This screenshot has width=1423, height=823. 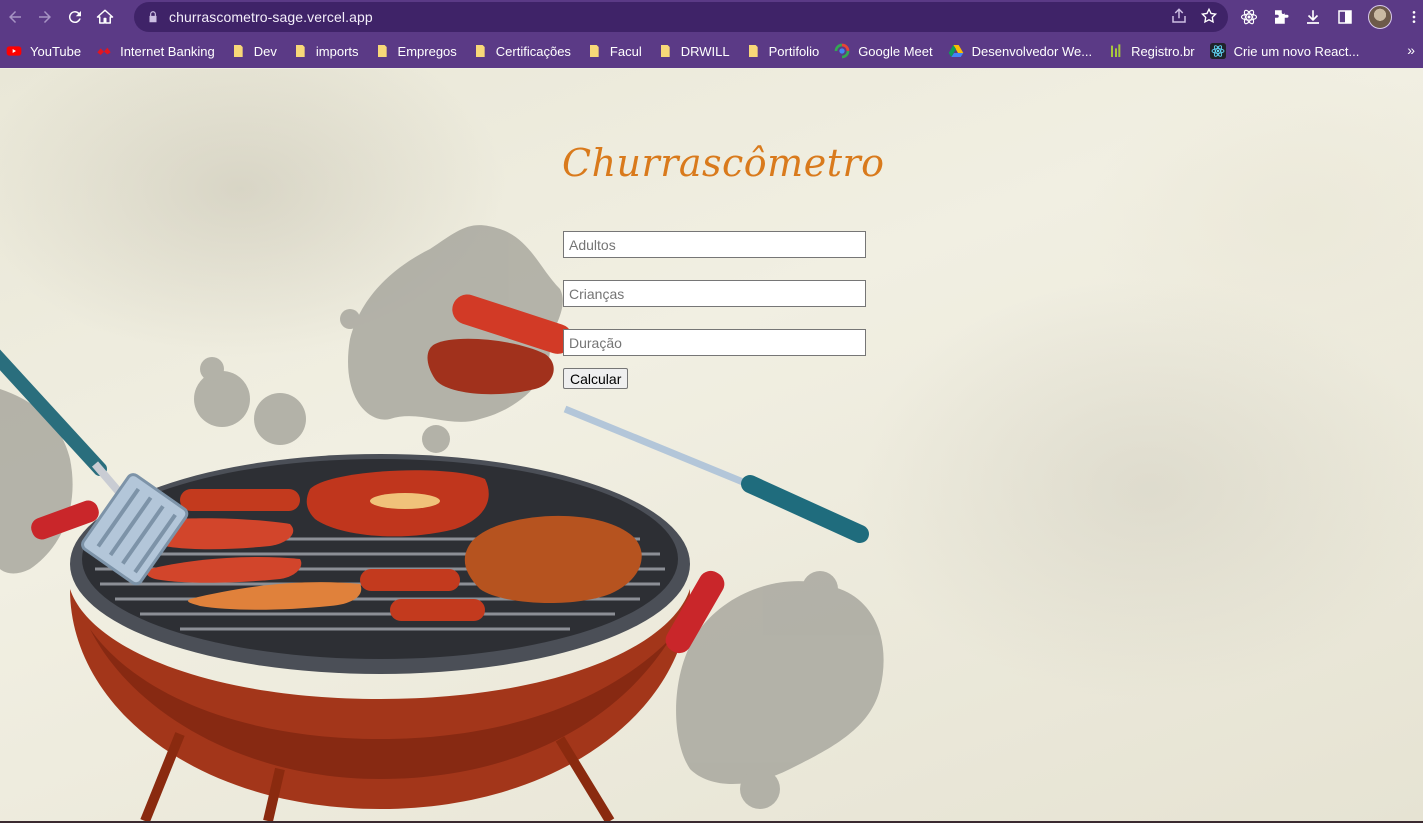 I want to click on youtube-icon, so click(x=14, y=51).